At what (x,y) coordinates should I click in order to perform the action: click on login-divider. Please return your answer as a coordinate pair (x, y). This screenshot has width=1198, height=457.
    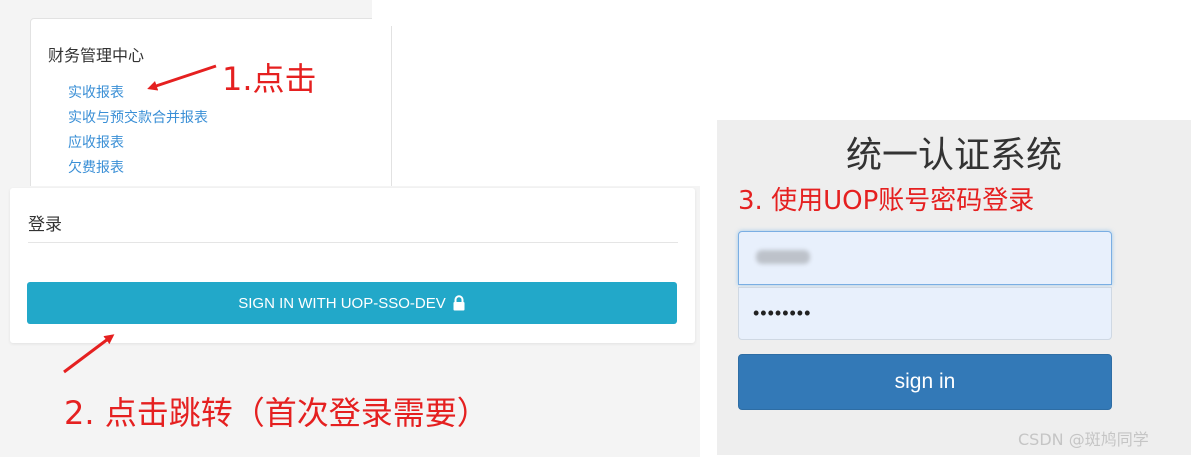
    Looking at the image, I should click on (353, 242).